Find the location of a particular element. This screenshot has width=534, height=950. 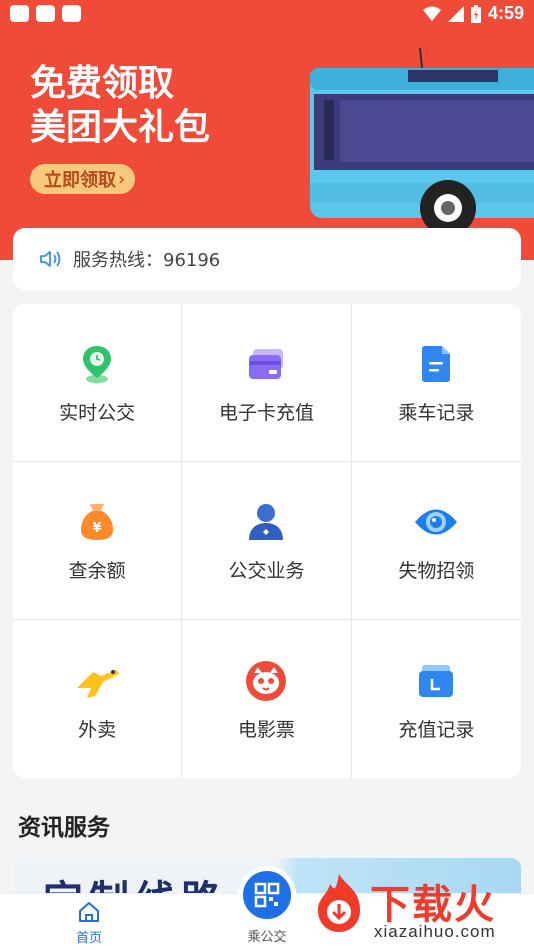

status-indicators: 4:59 is located at coordinates (473, 13).